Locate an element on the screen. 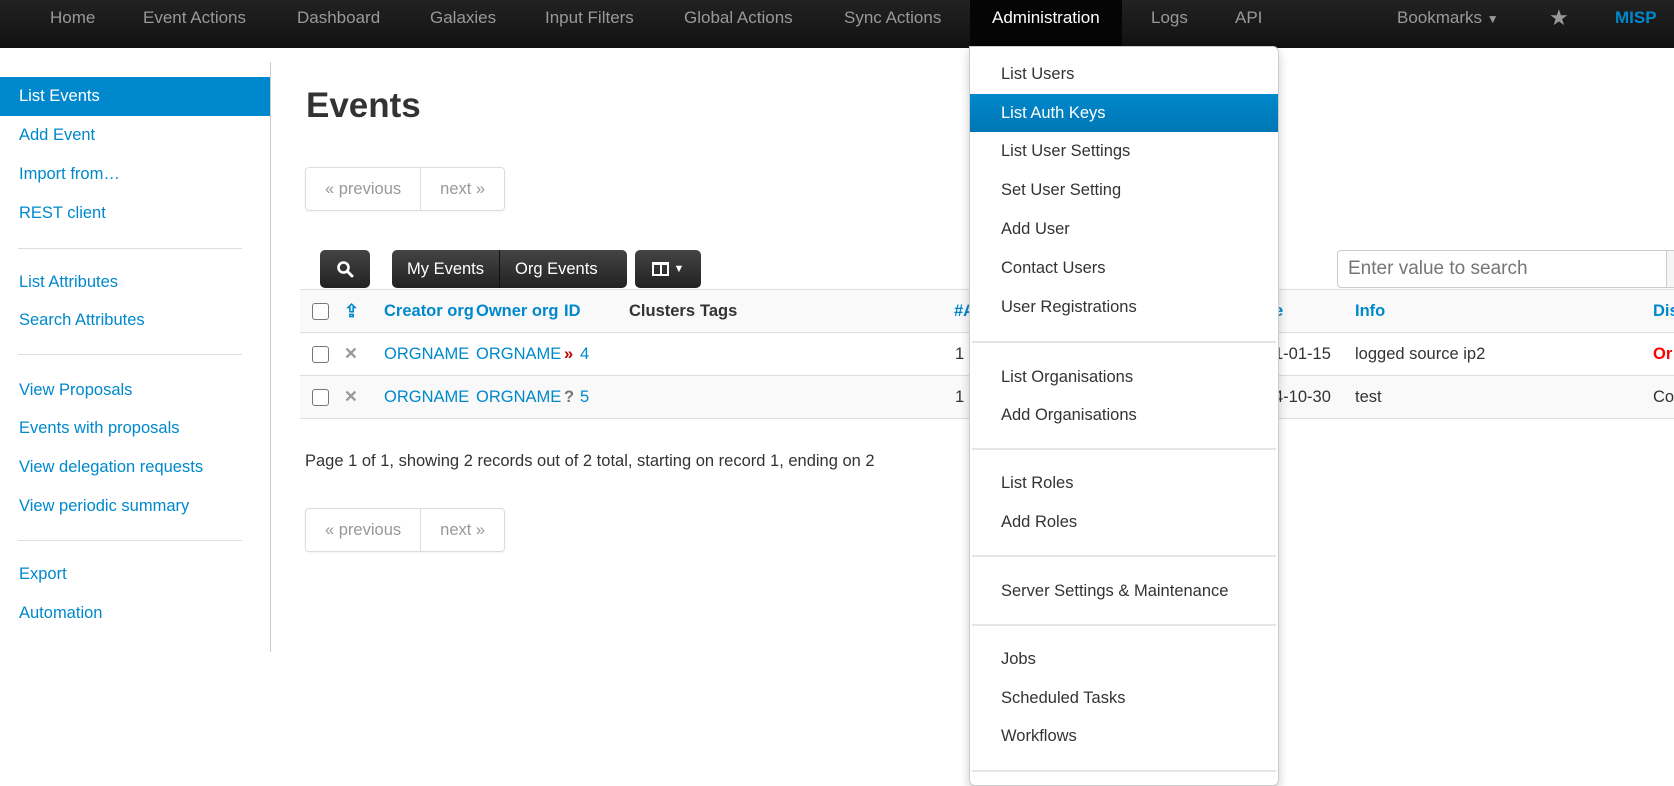 The image size is (1674, 786). menu-item-contact-users: Contact Users is located at coordinates (1124, 268).